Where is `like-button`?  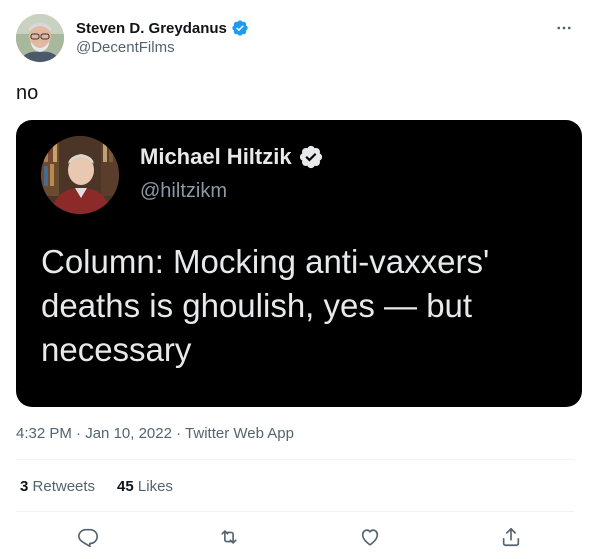 like-button is located at coordinates (370, 537).